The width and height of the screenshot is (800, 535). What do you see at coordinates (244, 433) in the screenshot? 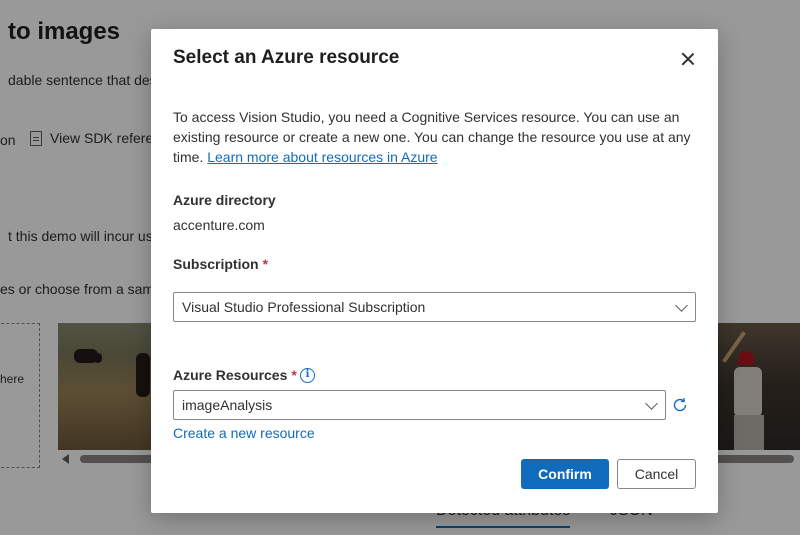
I see `create-resource-link: Create a new resource` at bounding box center [244, 433].